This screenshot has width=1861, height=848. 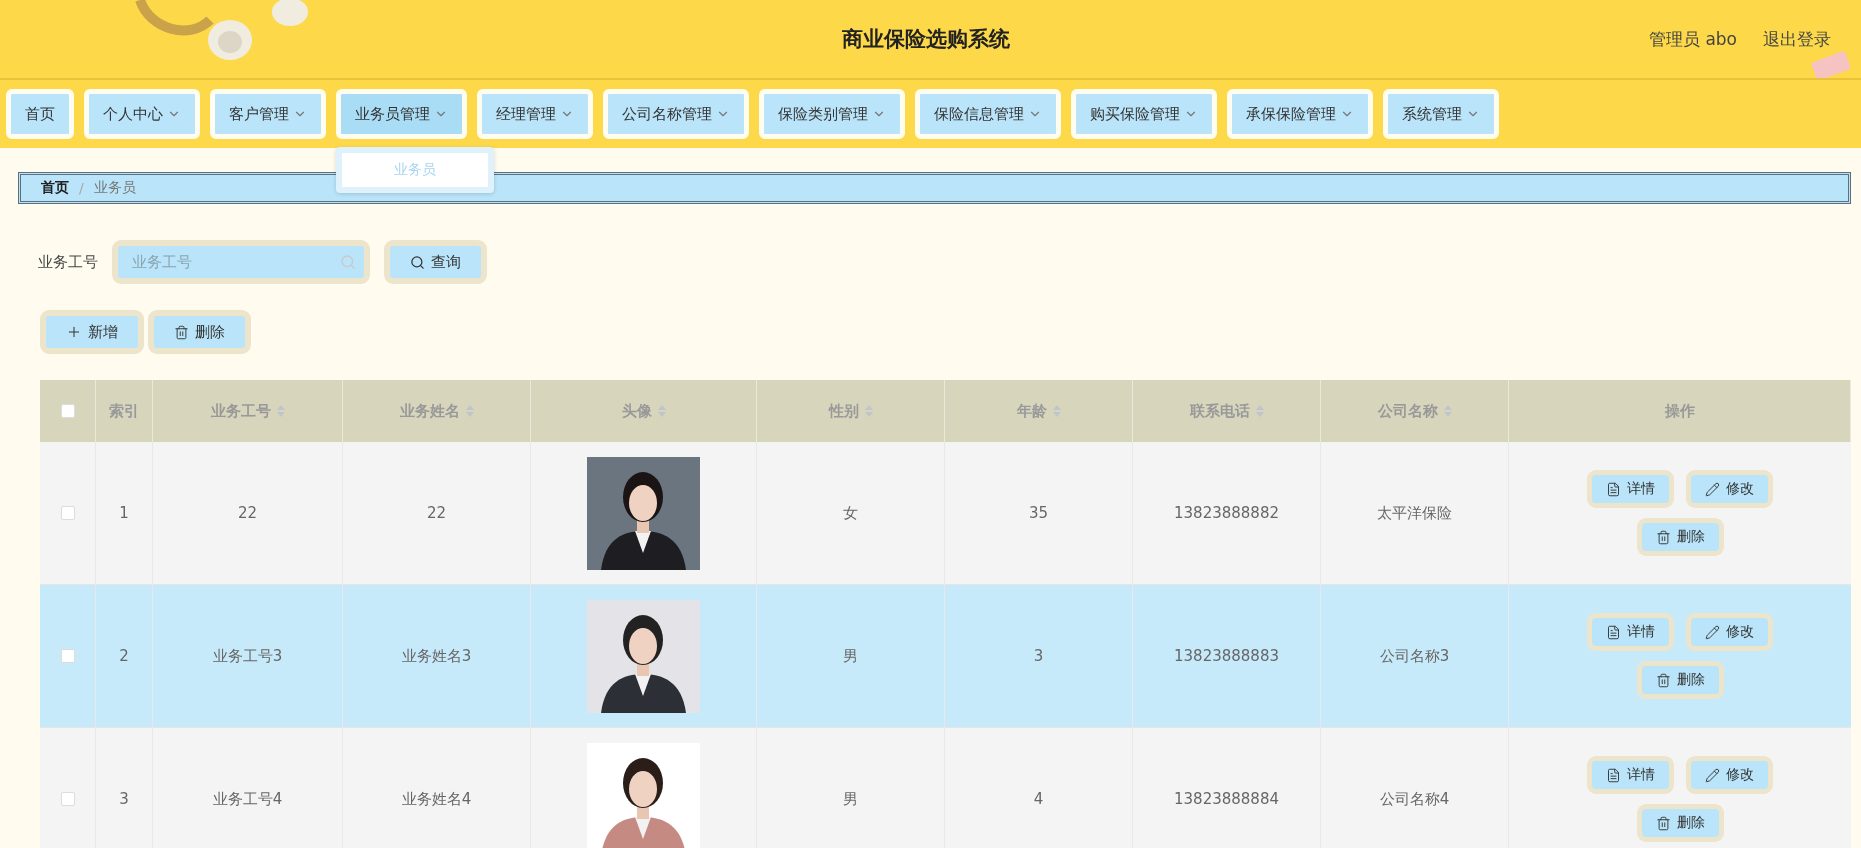 What do you see at coordinates (435, 262) in the screenshot?
I see `search-button: 查询` at bounding box center [435, 262].